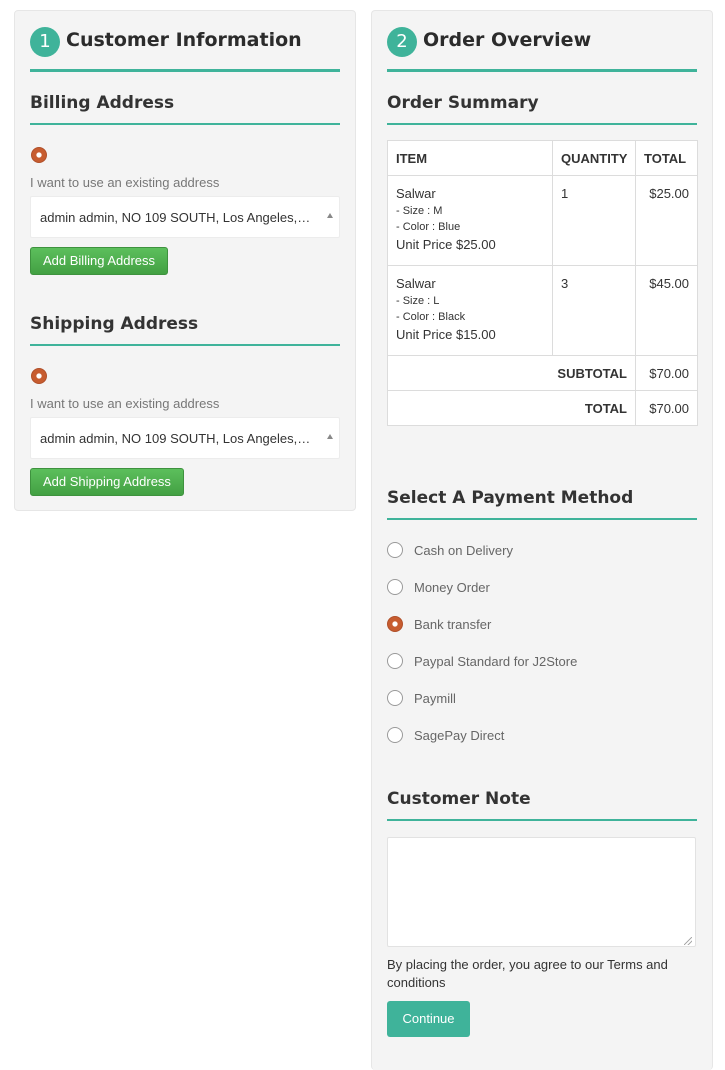  Describe the element at coordinates (107, 482) in the screenshot. I see `add-shipping-address-button: Add Shipping Address` at that location.